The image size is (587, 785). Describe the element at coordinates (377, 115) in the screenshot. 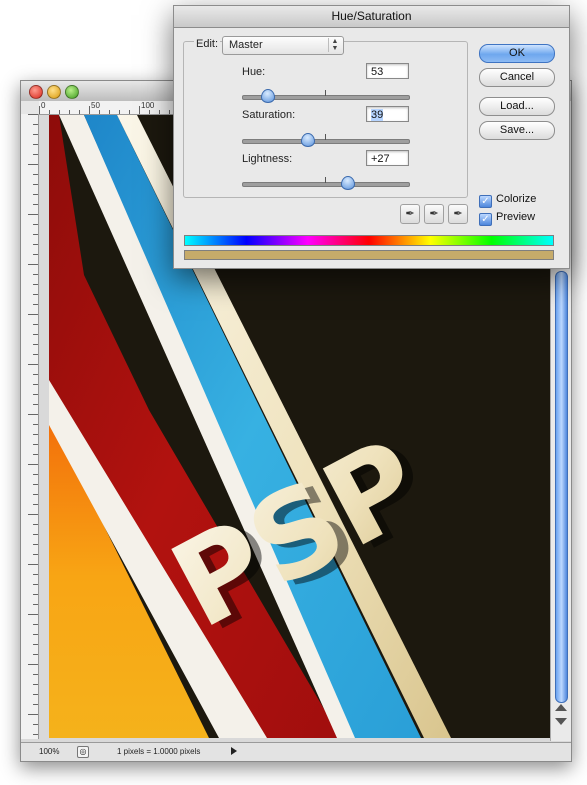

I see `saturation-value: 39` at that location.